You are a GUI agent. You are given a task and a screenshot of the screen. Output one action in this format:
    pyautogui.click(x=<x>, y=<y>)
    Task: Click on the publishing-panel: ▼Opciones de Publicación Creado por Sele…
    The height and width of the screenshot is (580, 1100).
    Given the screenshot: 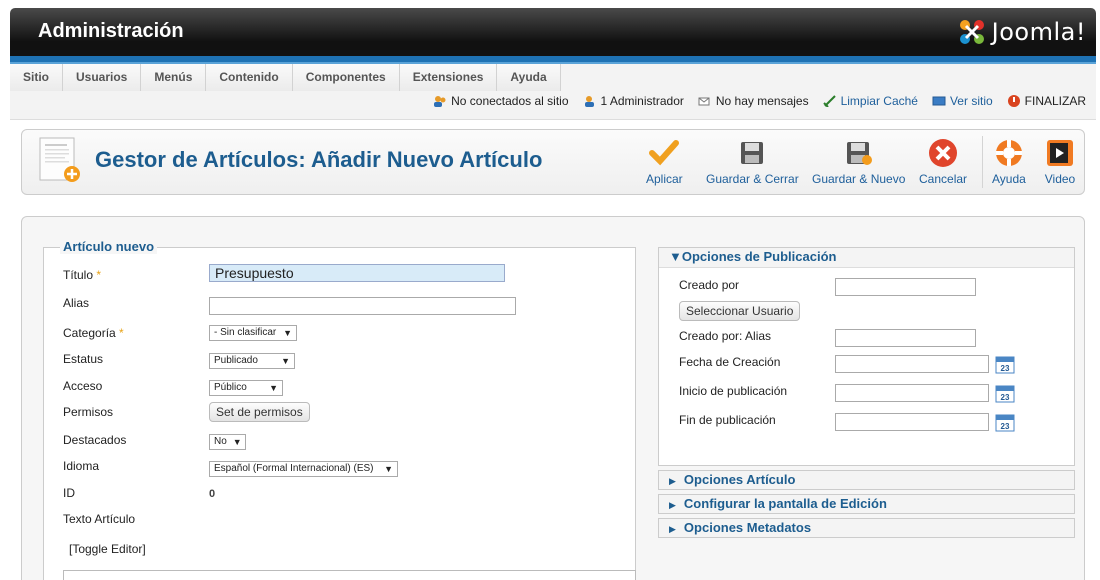 What is the action you would take?
    pyautogui.click(x=866, y=356)
    